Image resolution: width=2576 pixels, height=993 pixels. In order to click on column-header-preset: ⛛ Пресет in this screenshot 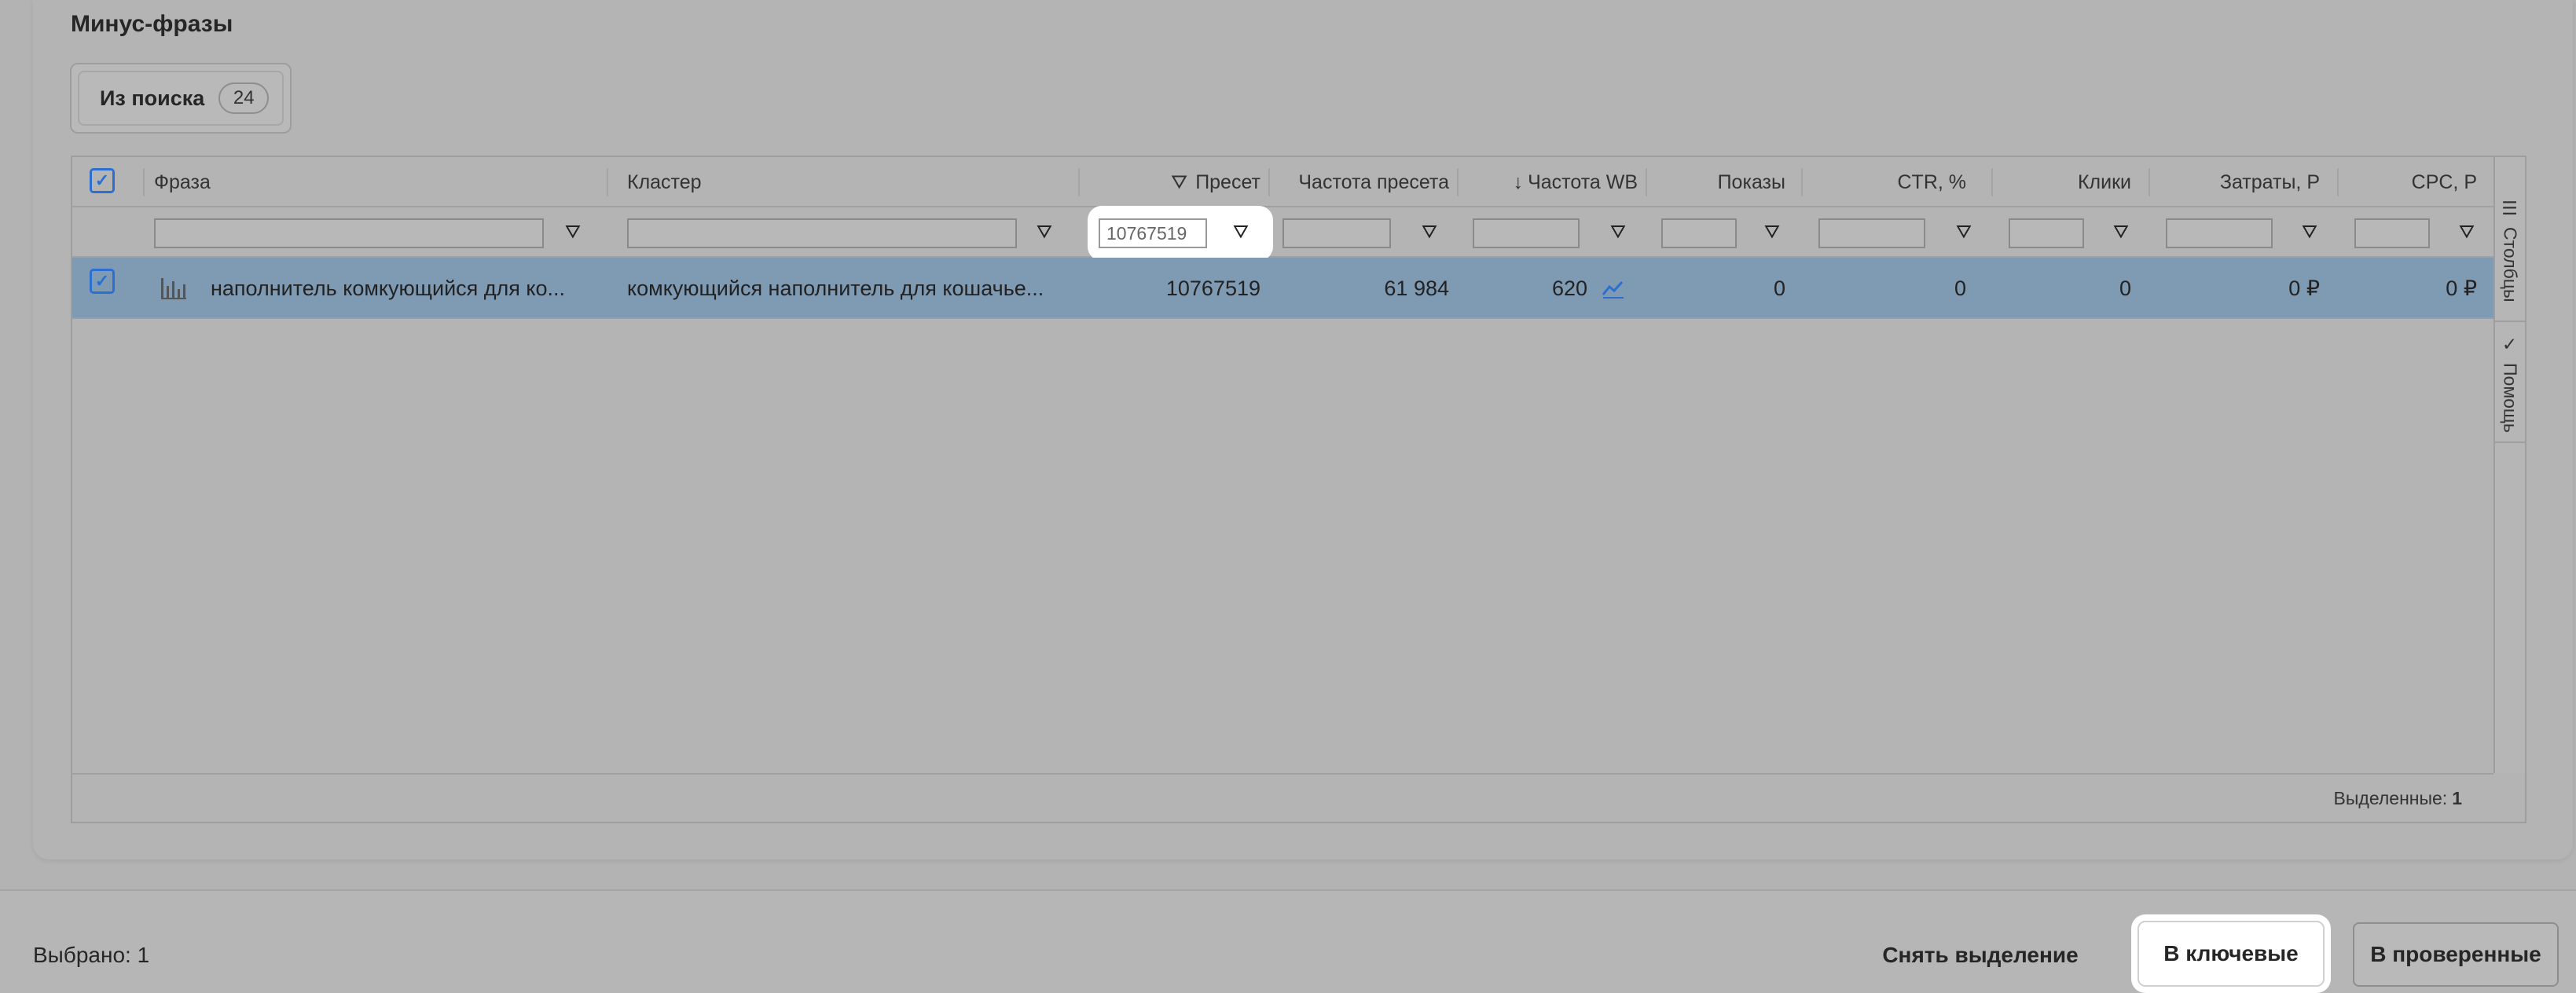, I will do `click(1177, 182)`.